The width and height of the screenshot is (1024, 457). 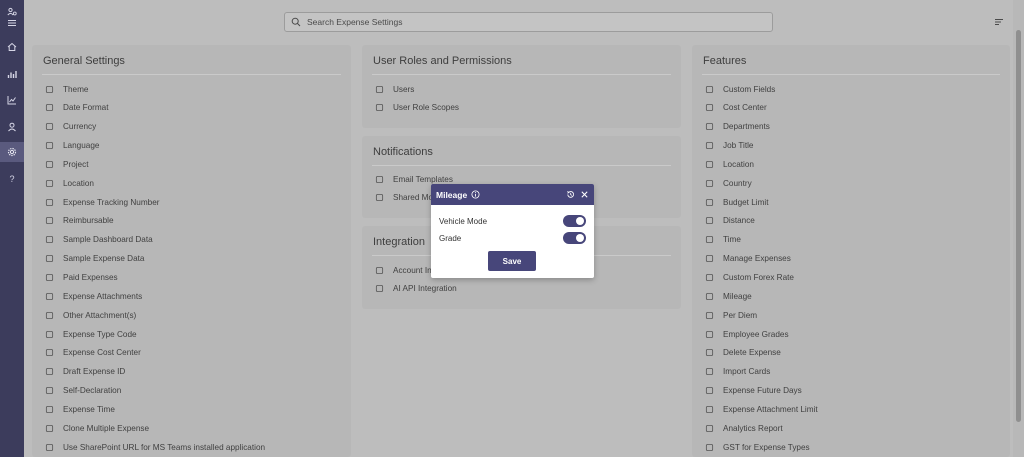 What do you see at coordinates (737, 372) in the screenshot?
I see `list-item: Import Cards` at bounding box center [737, 372].